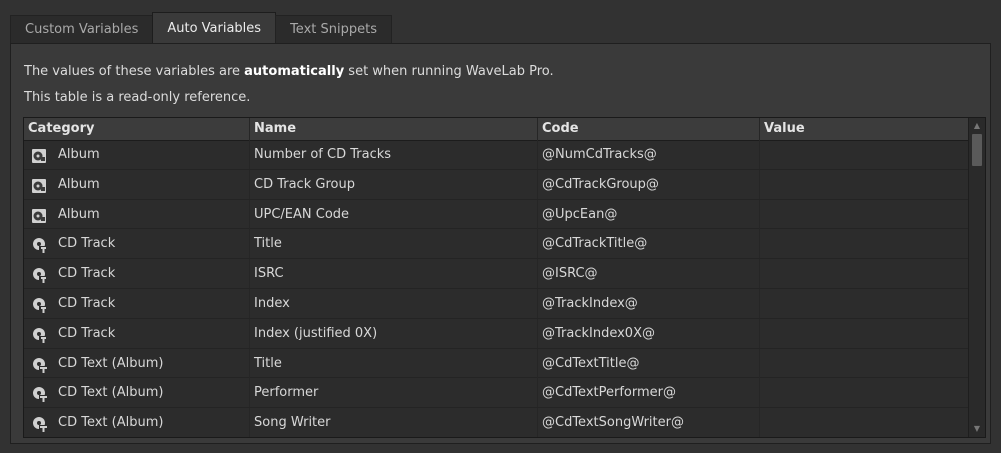  What do you see at coordinates (649, 129) in the screenshot?
I see `column-header-code: Code` at bounding box center [649, 129].